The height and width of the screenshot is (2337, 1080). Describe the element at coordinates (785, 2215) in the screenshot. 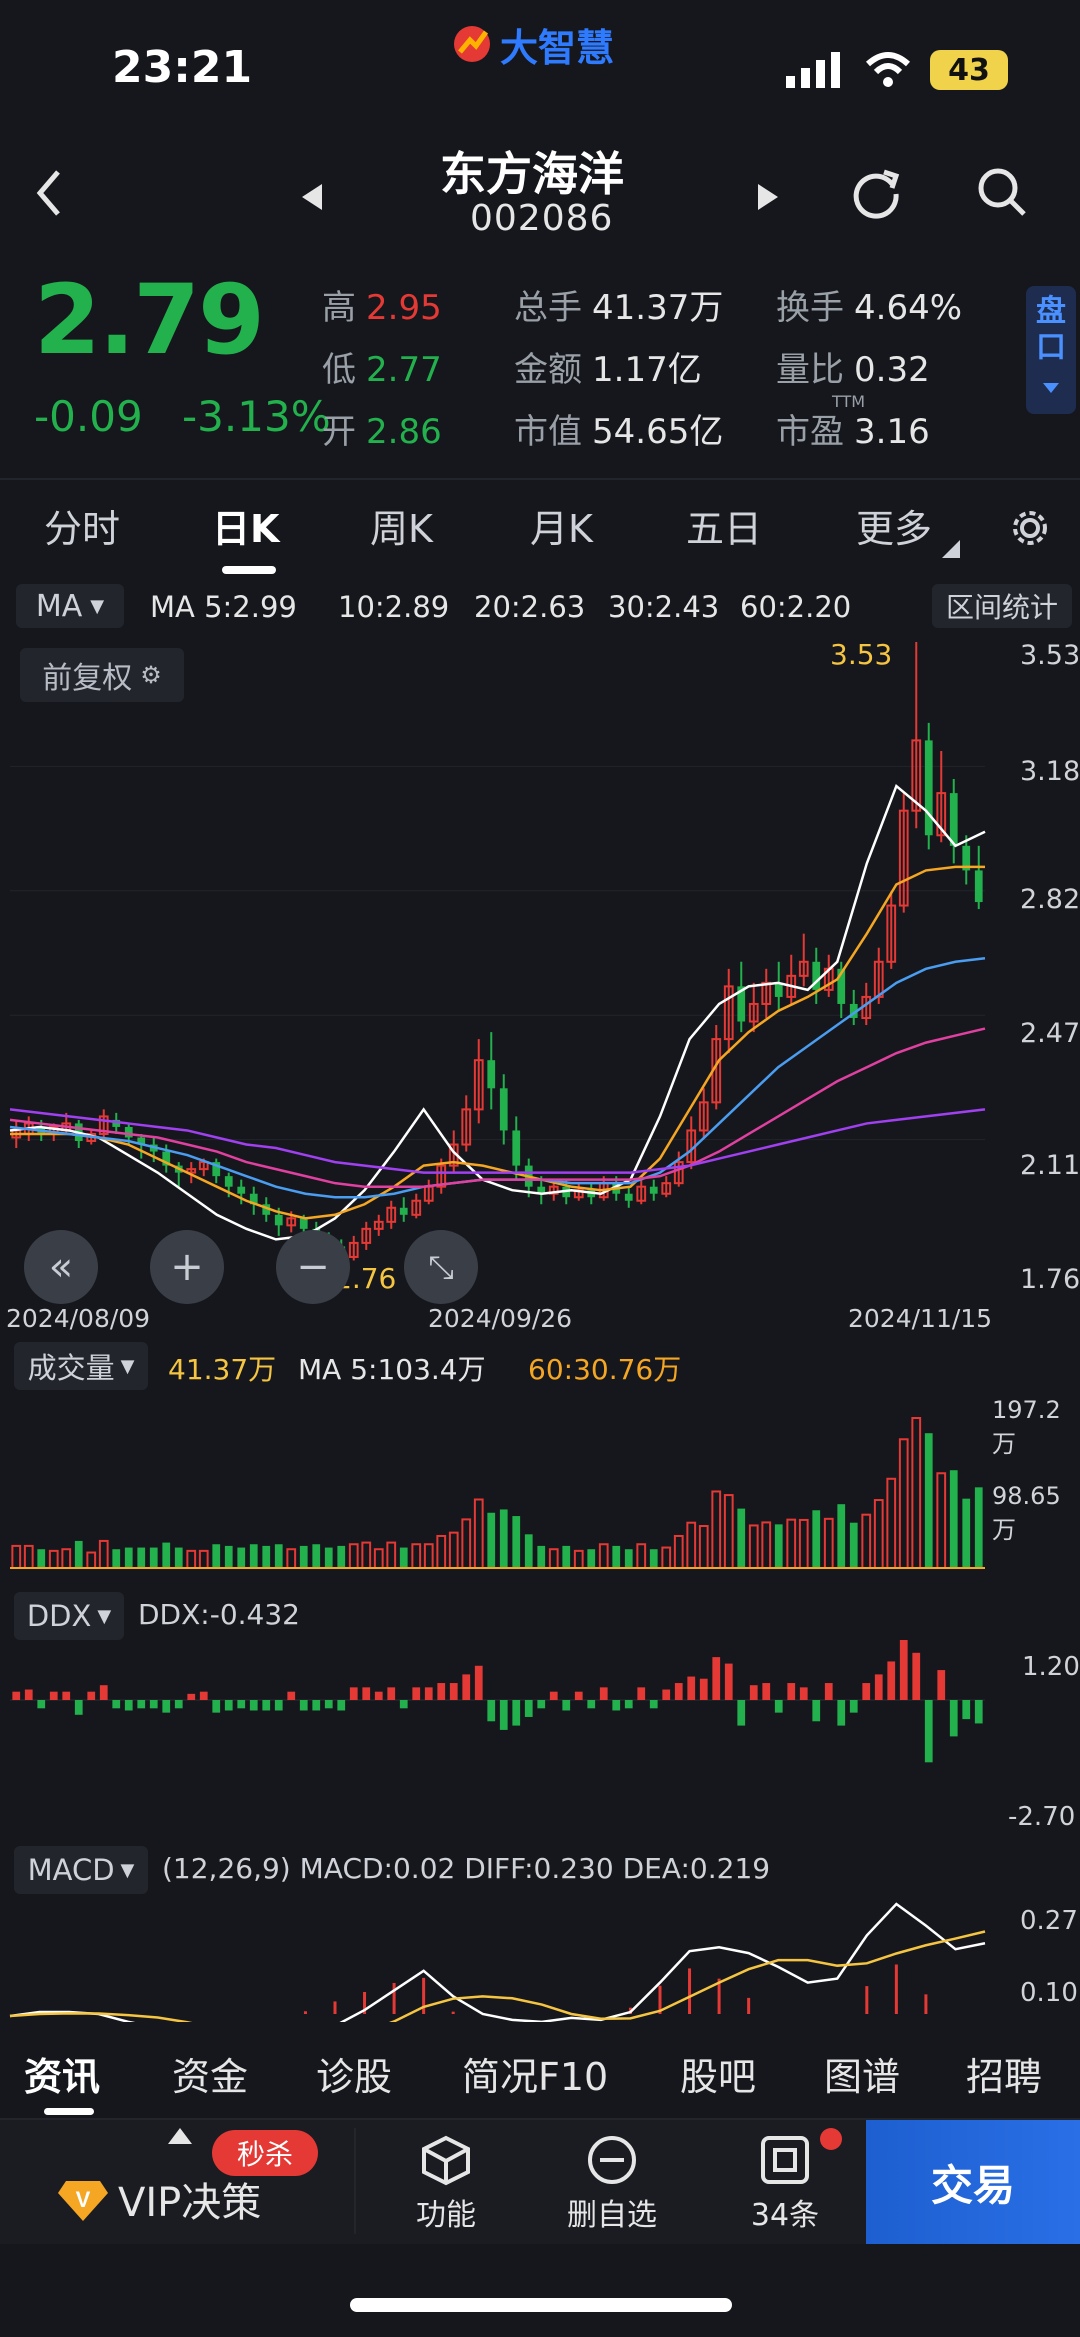

I see `messages-label: 34条` at that location.